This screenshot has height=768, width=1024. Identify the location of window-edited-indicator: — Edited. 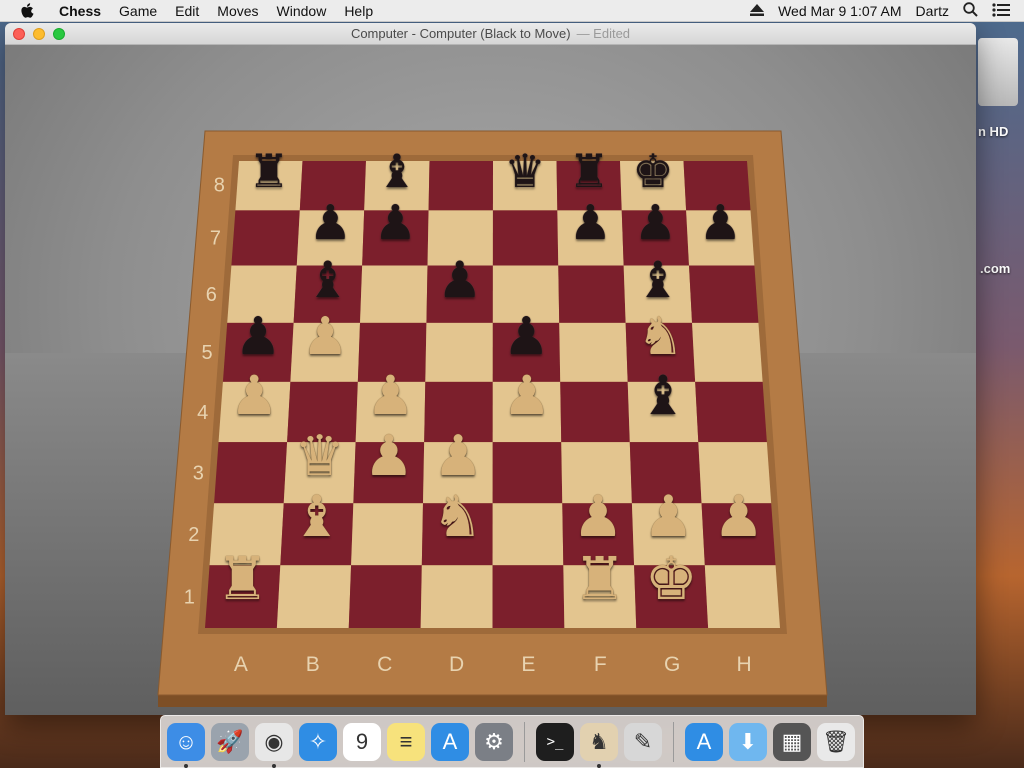
(603, 33).